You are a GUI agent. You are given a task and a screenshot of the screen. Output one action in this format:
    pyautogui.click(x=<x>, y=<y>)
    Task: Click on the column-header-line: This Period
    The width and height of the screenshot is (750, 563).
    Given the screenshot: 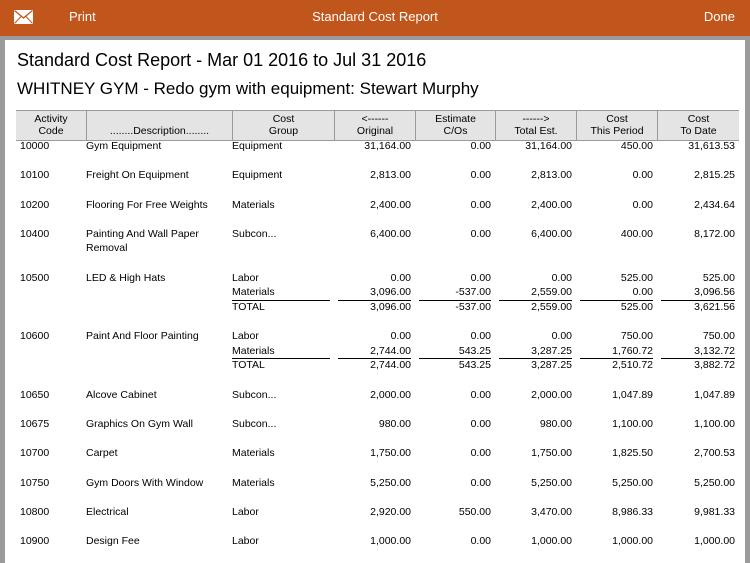 What is the action you would take?
    pyautogui.click(x=617, y=131)
    